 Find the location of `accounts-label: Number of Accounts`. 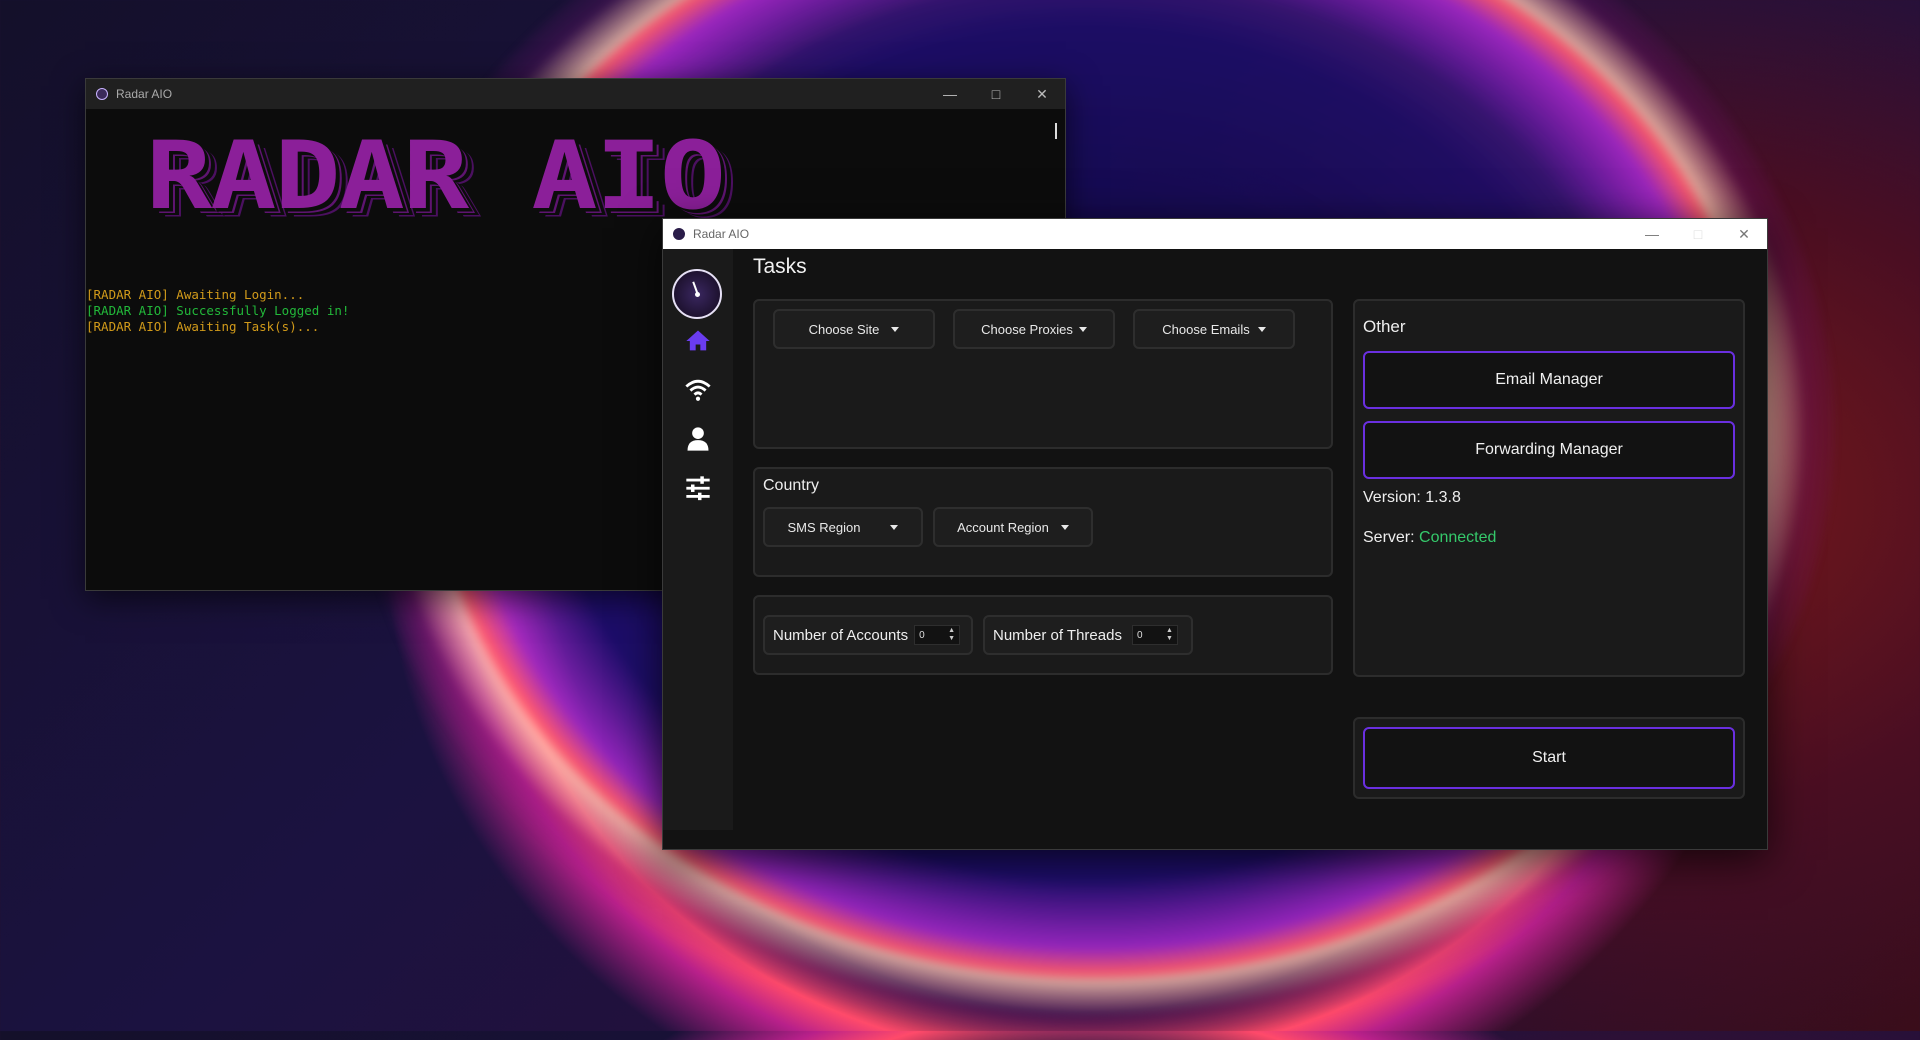

accounts-label: Number of Accounts is located at coordinates (841, 635).